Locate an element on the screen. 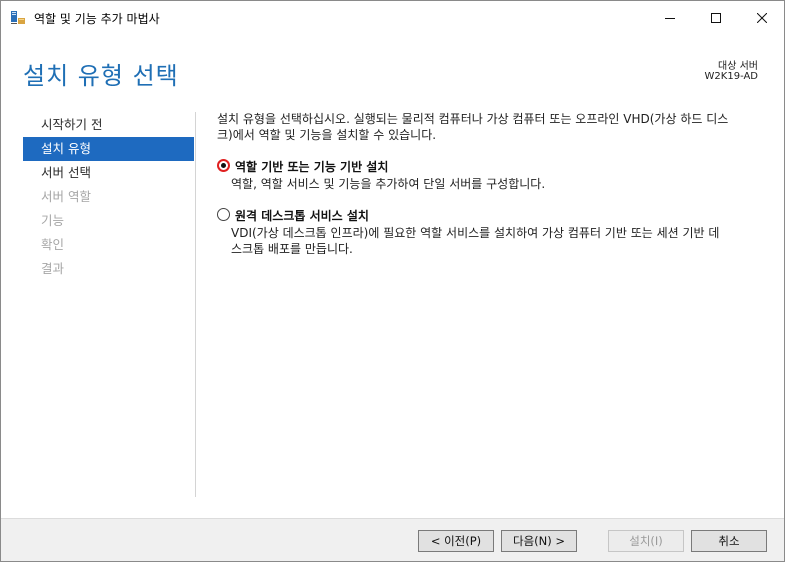 The image size is (785, 562). nav-item-server-selection: 서버 선택 is located at coordinates (108, 173).